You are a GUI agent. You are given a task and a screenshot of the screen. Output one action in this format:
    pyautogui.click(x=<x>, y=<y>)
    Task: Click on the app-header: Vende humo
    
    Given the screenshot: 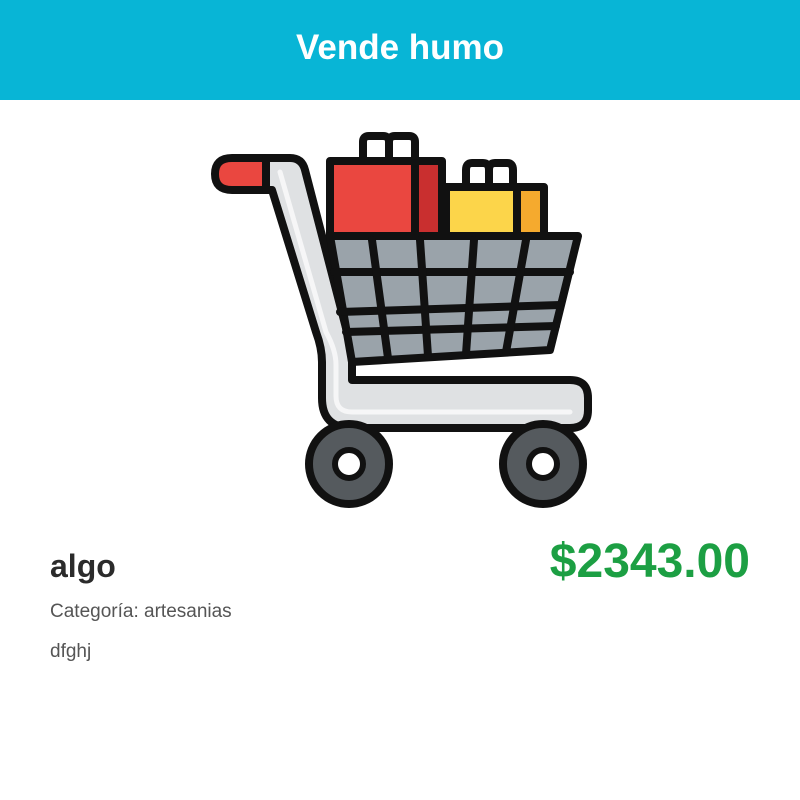 What is the action you would take?
    pyautogui.click(x=400, y=50)
    